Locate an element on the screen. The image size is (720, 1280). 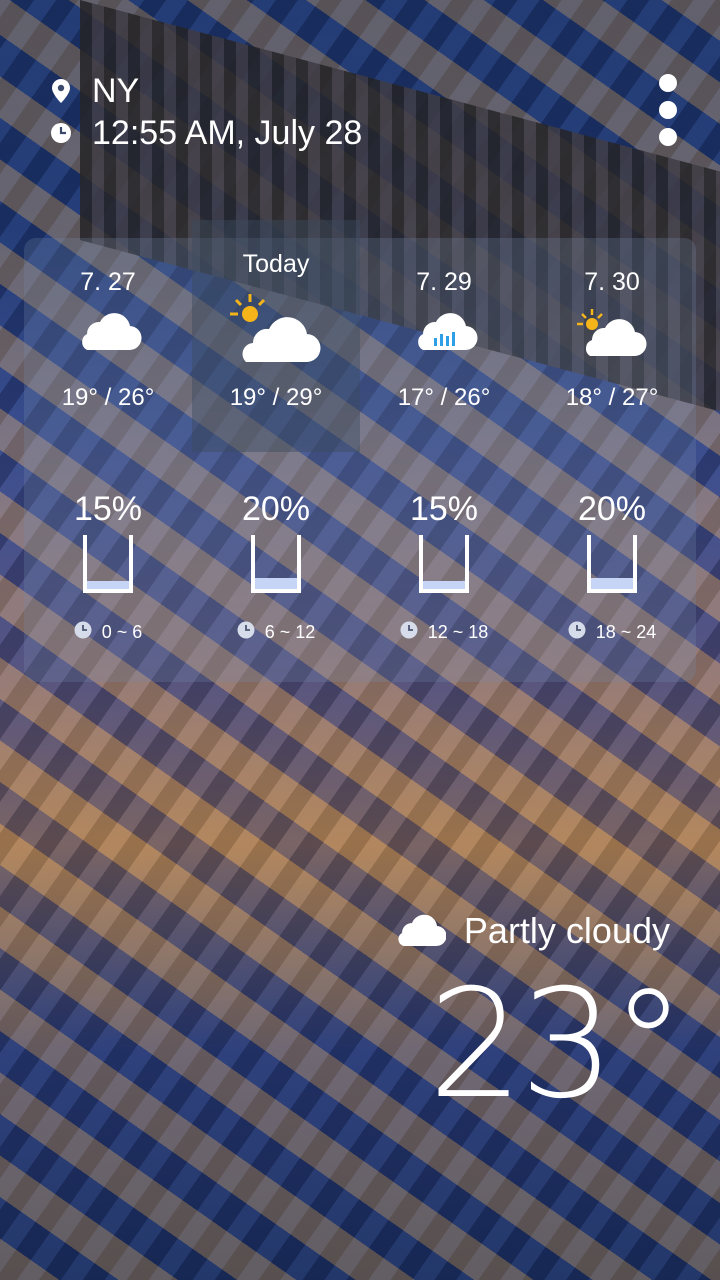
day-item-today: Today 19° / 29° is located at coordinates (276, 338).